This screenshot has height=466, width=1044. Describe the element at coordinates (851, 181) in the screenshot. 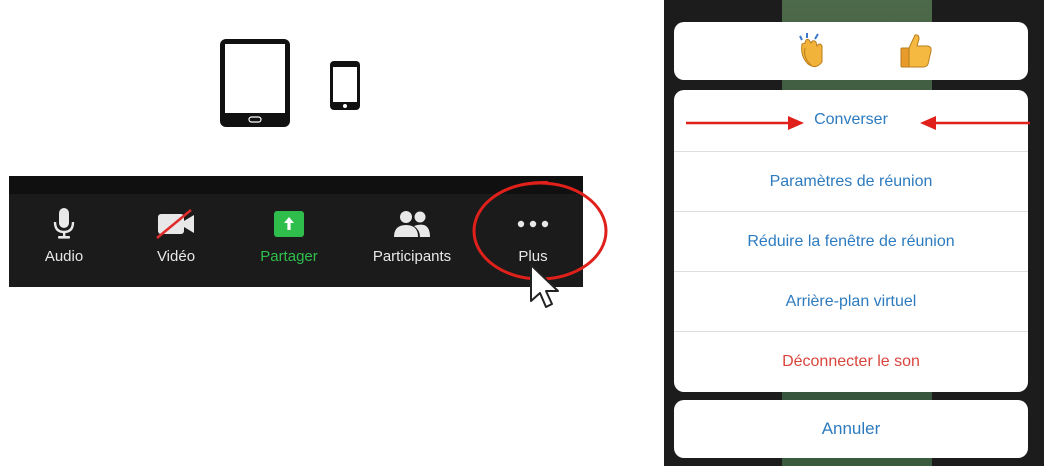

I see `meeting-settings-option: Paramètres de réunion` at that location.